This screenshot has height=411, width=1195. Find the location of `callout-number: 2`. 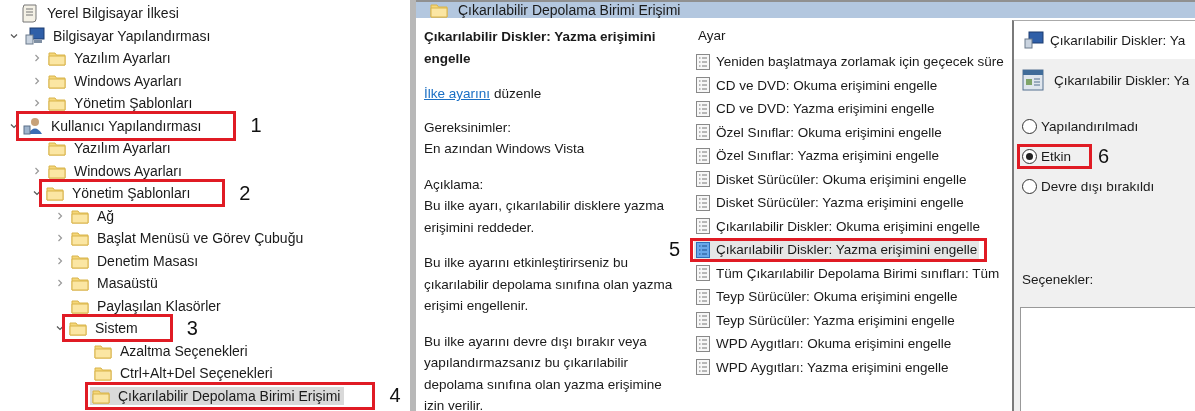

callout-number: 2 is located at coordinates (245, 193).